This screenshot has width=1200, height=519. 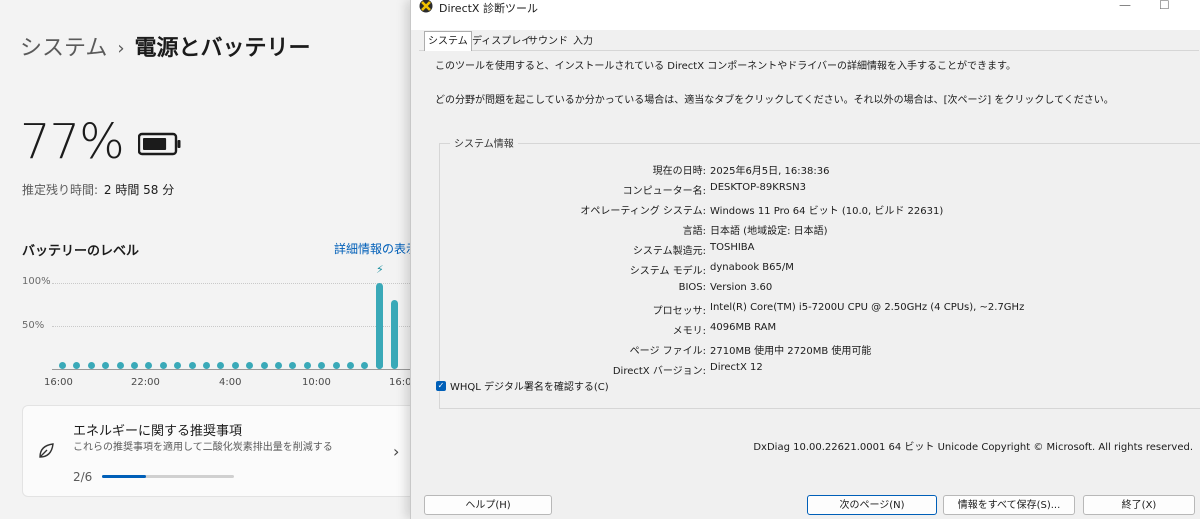 I want to click on tab-input: 入力, so click(x=583, y=41).